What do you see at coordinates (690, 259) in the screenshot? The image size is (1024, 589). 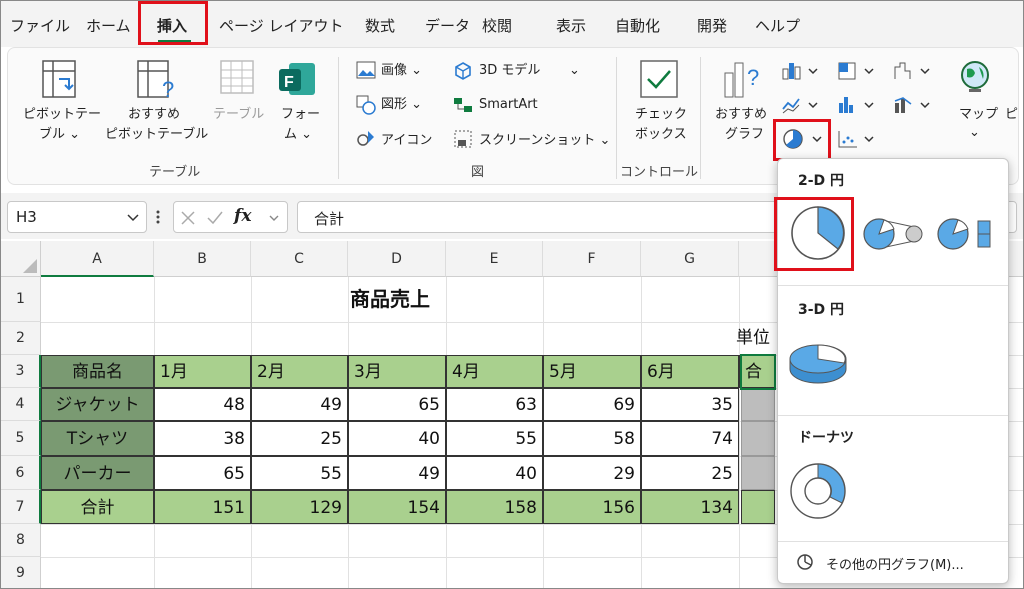 I see `column-header-G: G` at bounding box center [690, 259].